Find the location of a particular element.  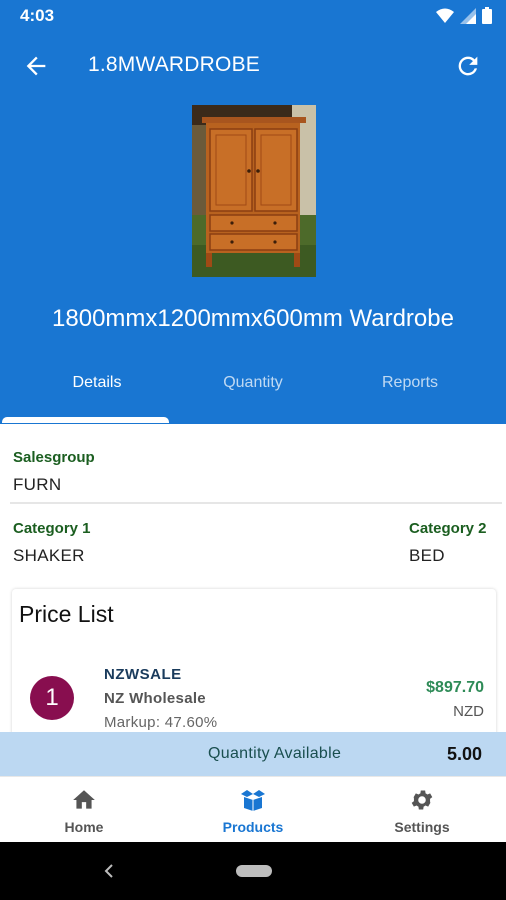

nav-products: Products is located at coordinates (253, 810).